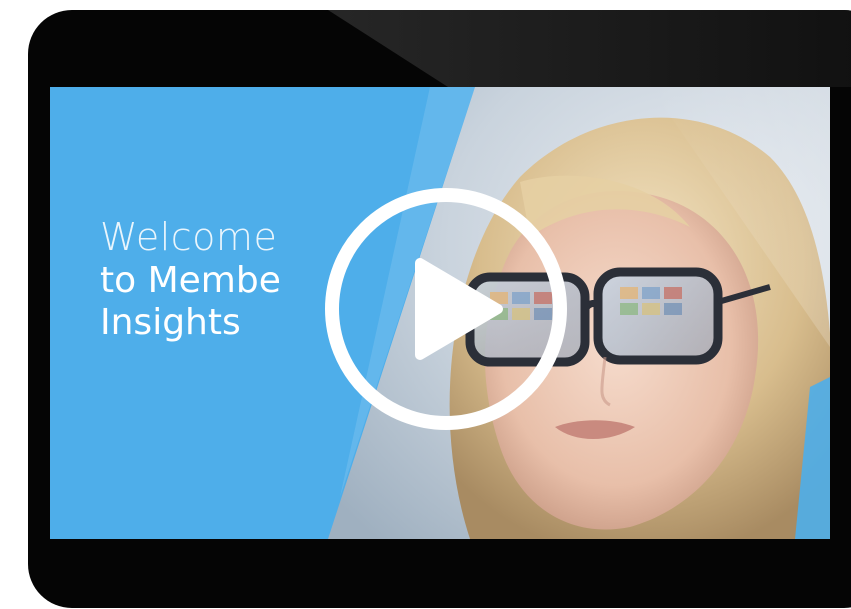 Image resolution: width=851 pixels, height=609 pixels. I want to click on video-title: Welcome to Membe Insights, so click(205, 280).